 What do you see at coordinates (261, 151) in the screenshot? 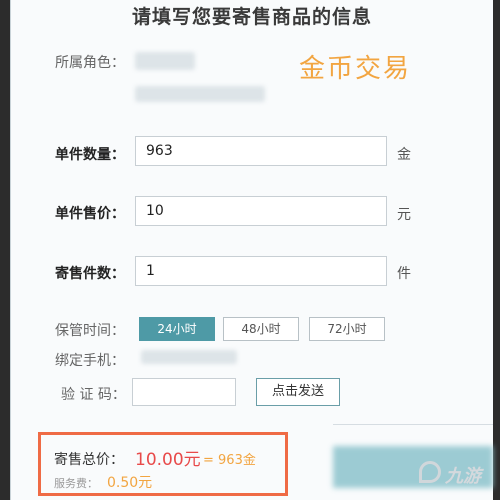
I see `unit-quantity-input` at bounding box center [261, 151].